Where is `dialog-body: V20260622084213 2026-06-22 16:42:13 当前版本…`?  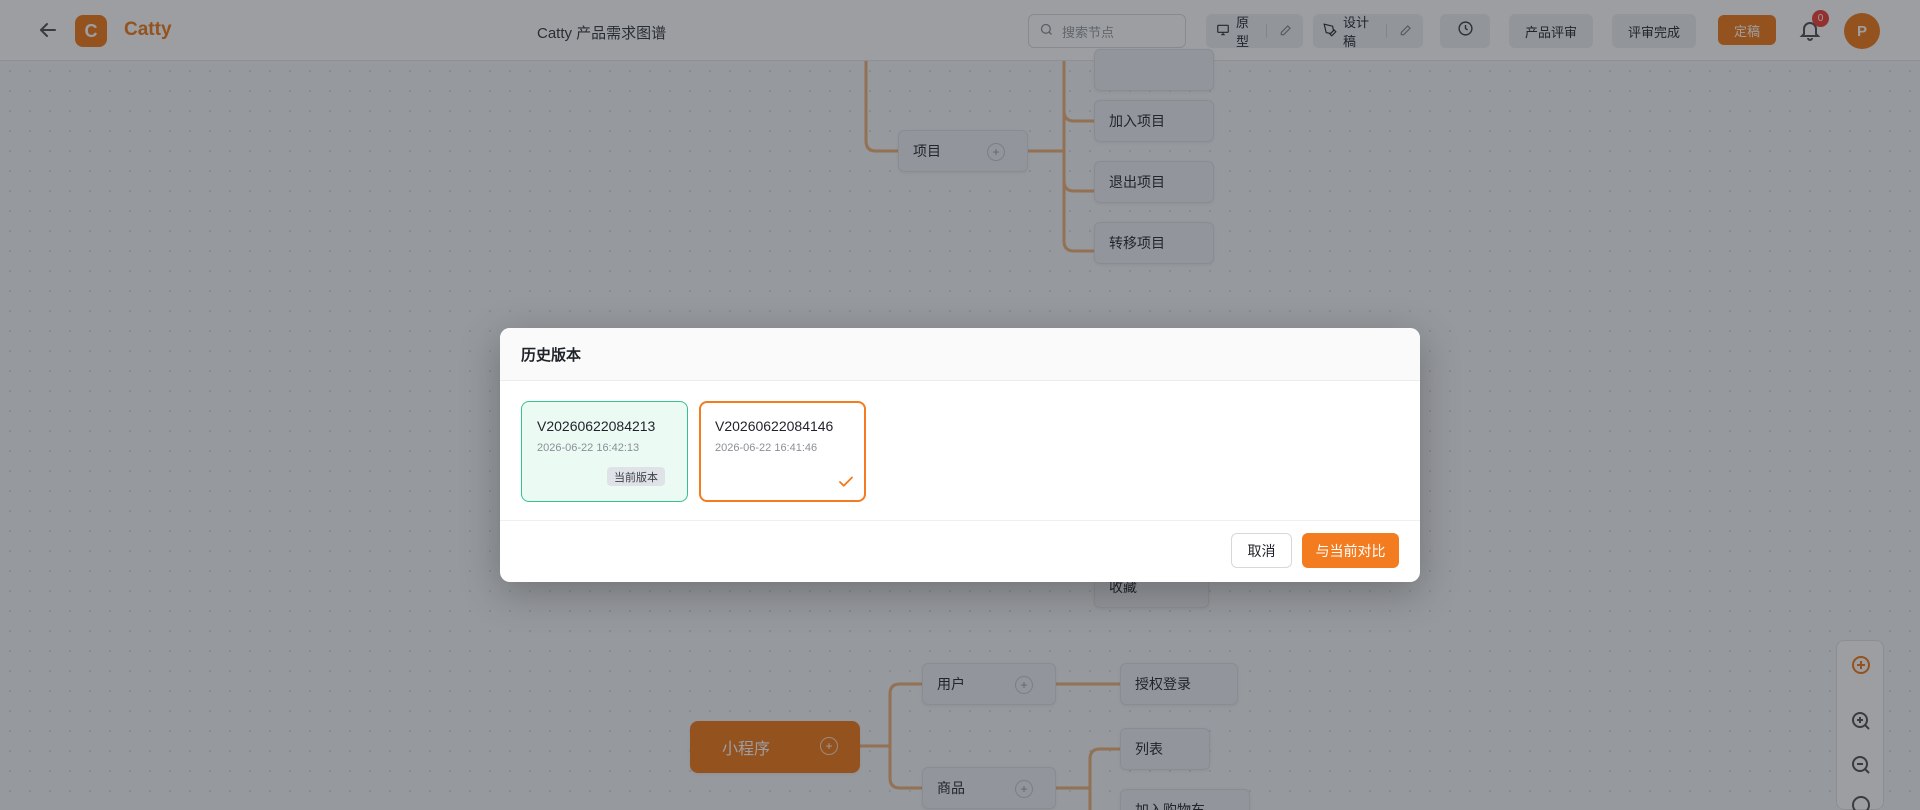 dialog-body: V20260622084213 2026-06-22 16:42:13 当前版本… is located at coordinates (960, 451).